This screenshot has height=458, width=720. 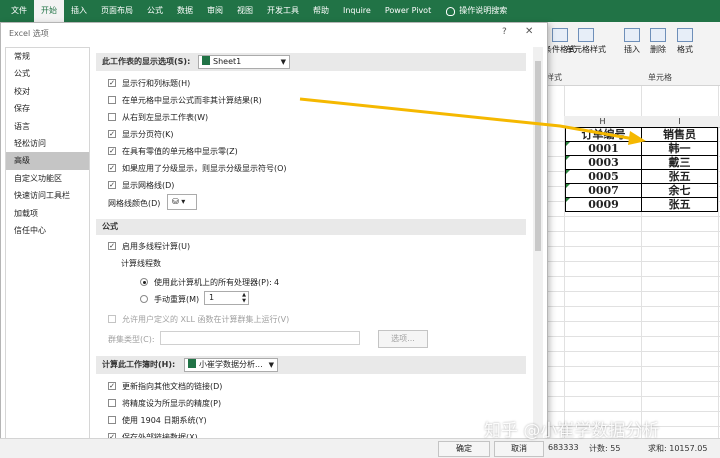 What do you see at coordinates (572, 431) in the screenshot?
I see `watermark: 知乎 @小崔学数据分析` at bounding box center [572, 431].